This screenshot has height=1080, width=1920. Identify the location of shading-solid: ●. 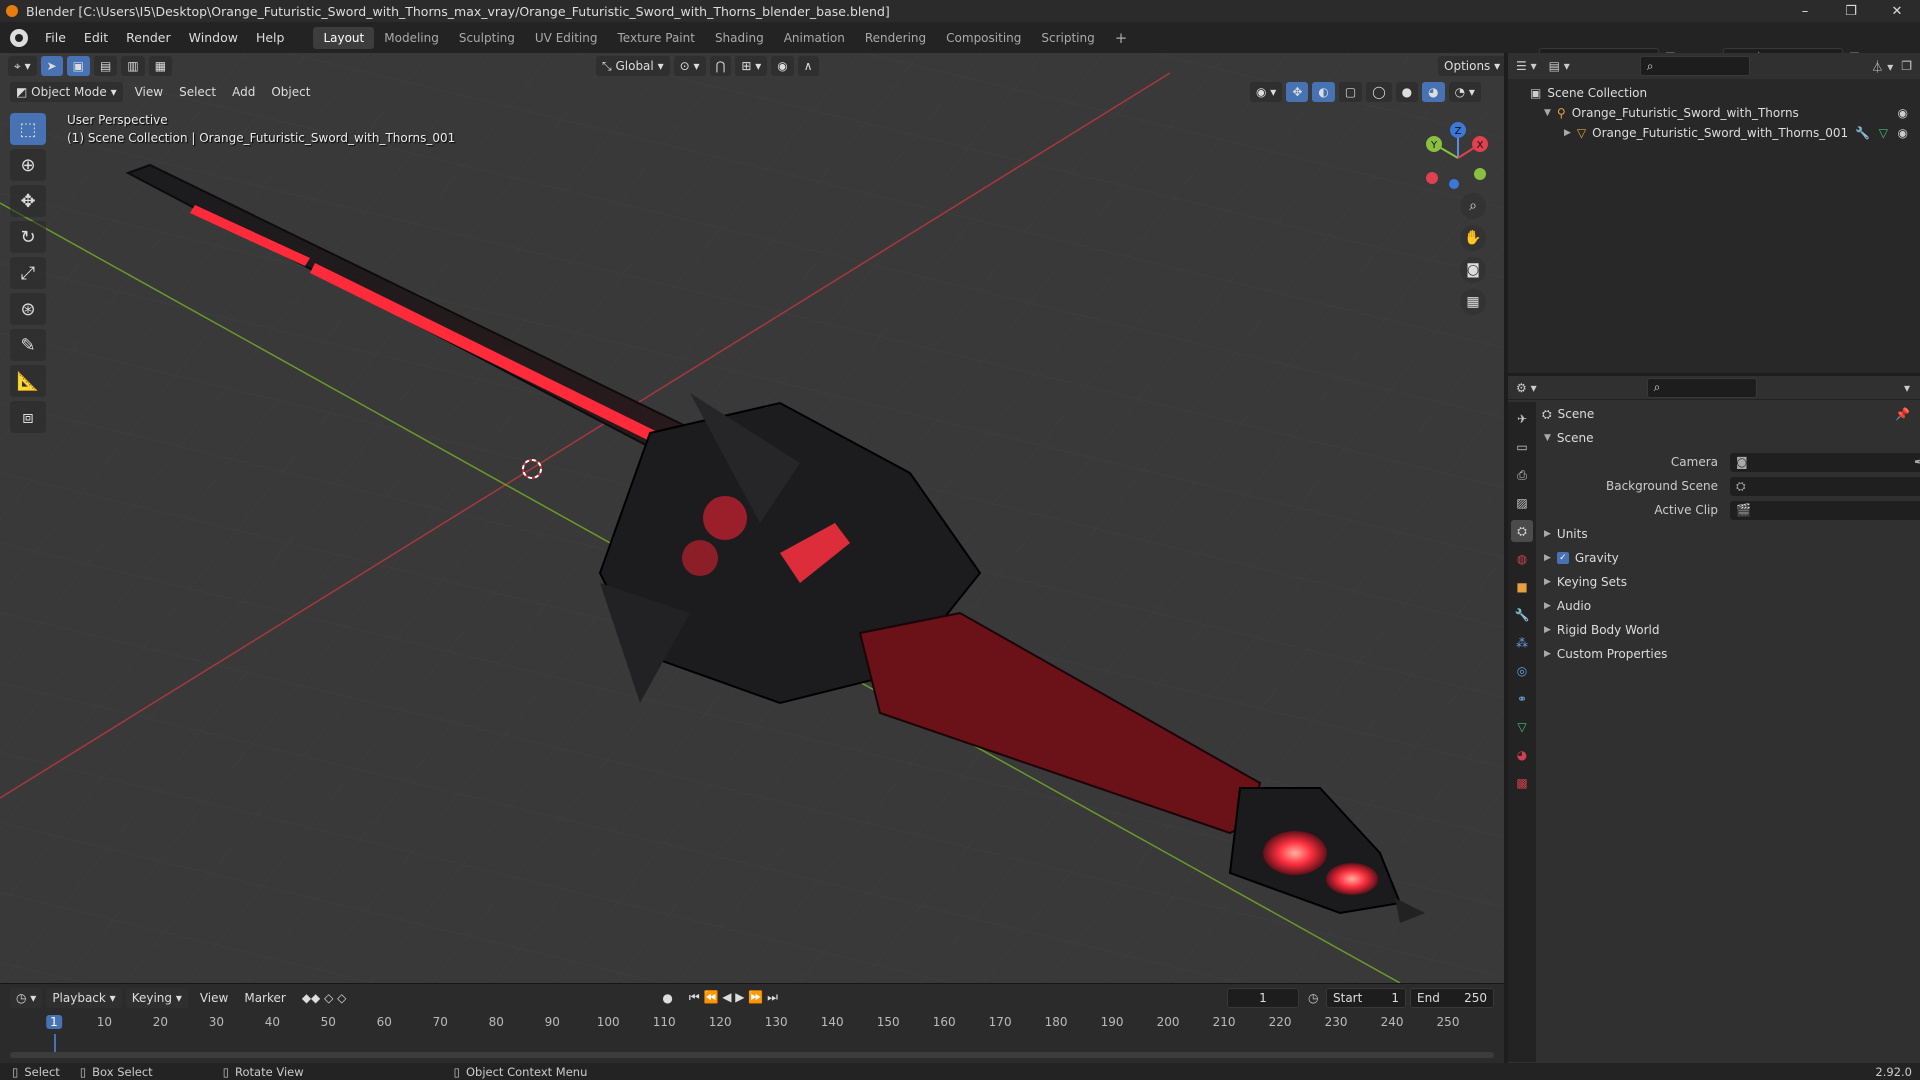
(1407, 92).